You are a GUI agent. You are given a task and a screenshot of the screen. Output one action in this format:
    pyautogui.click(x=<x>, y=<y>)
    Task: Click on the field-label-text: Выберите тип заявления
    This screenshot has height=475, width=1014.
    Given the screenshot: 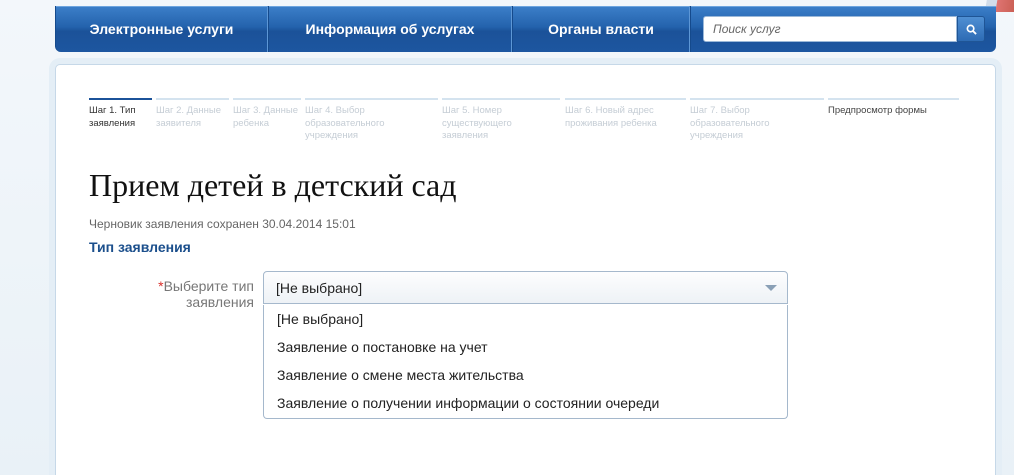 What is the action you would take?
    pyautogui.click(x=208, y=294)
    